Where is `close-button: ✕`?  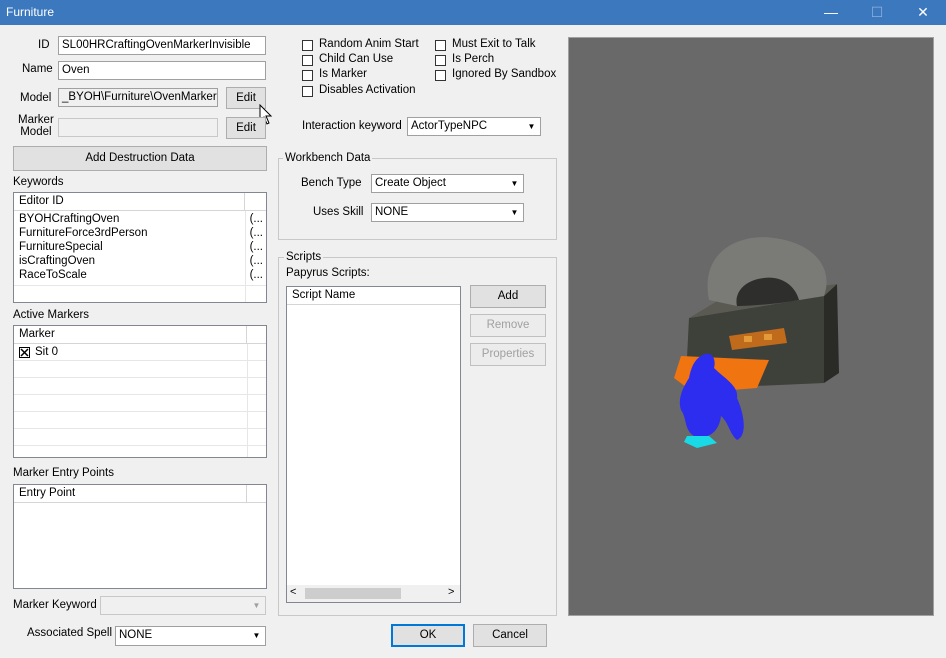
close-button: ✕ is located at coordinates (923, 12).